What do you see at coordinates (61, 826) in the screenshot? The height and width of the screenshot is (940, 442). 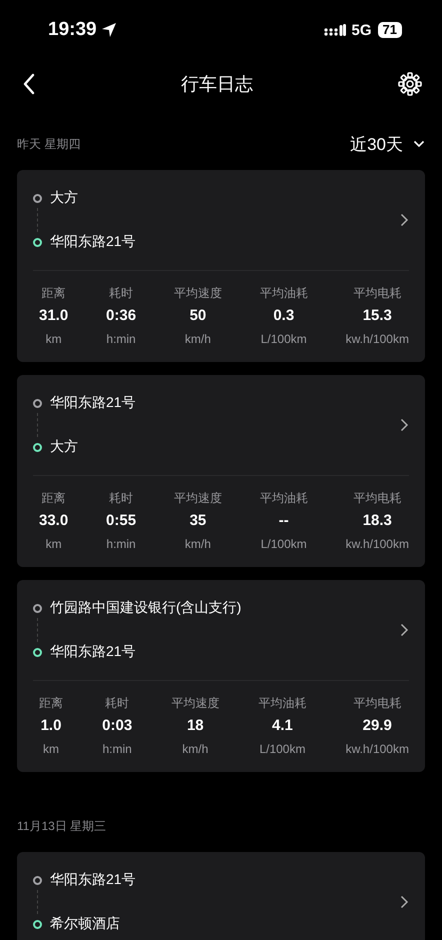 I see `date-heading: 11月13日 星期三` at bounding box center [61, 826].